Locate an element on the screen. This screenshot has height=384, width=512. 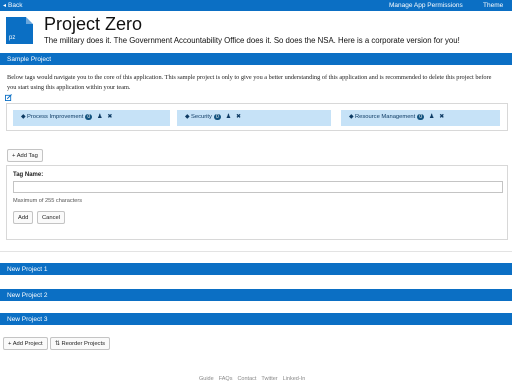
footer: Guide FAQs Contact Twitter Linked-In is located at coordinates (254, 379).